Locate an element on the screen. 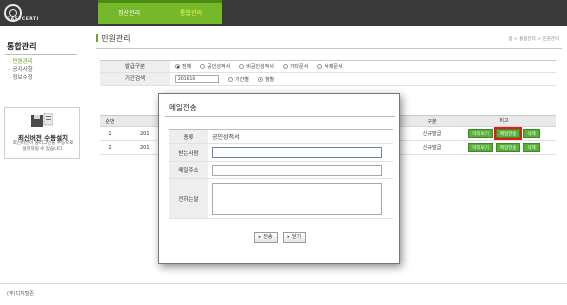  radio-deleted: 삭제문서 is located at coordinates (330, 66).